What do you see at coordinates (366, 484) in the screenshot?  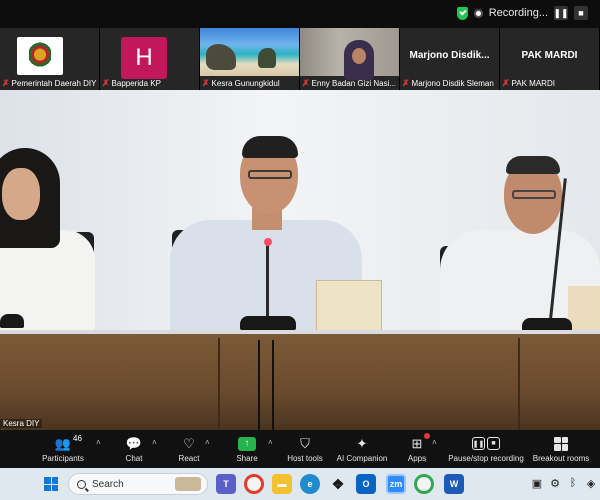 I see `outlook-icon: O` at bounding box center [366, 484].